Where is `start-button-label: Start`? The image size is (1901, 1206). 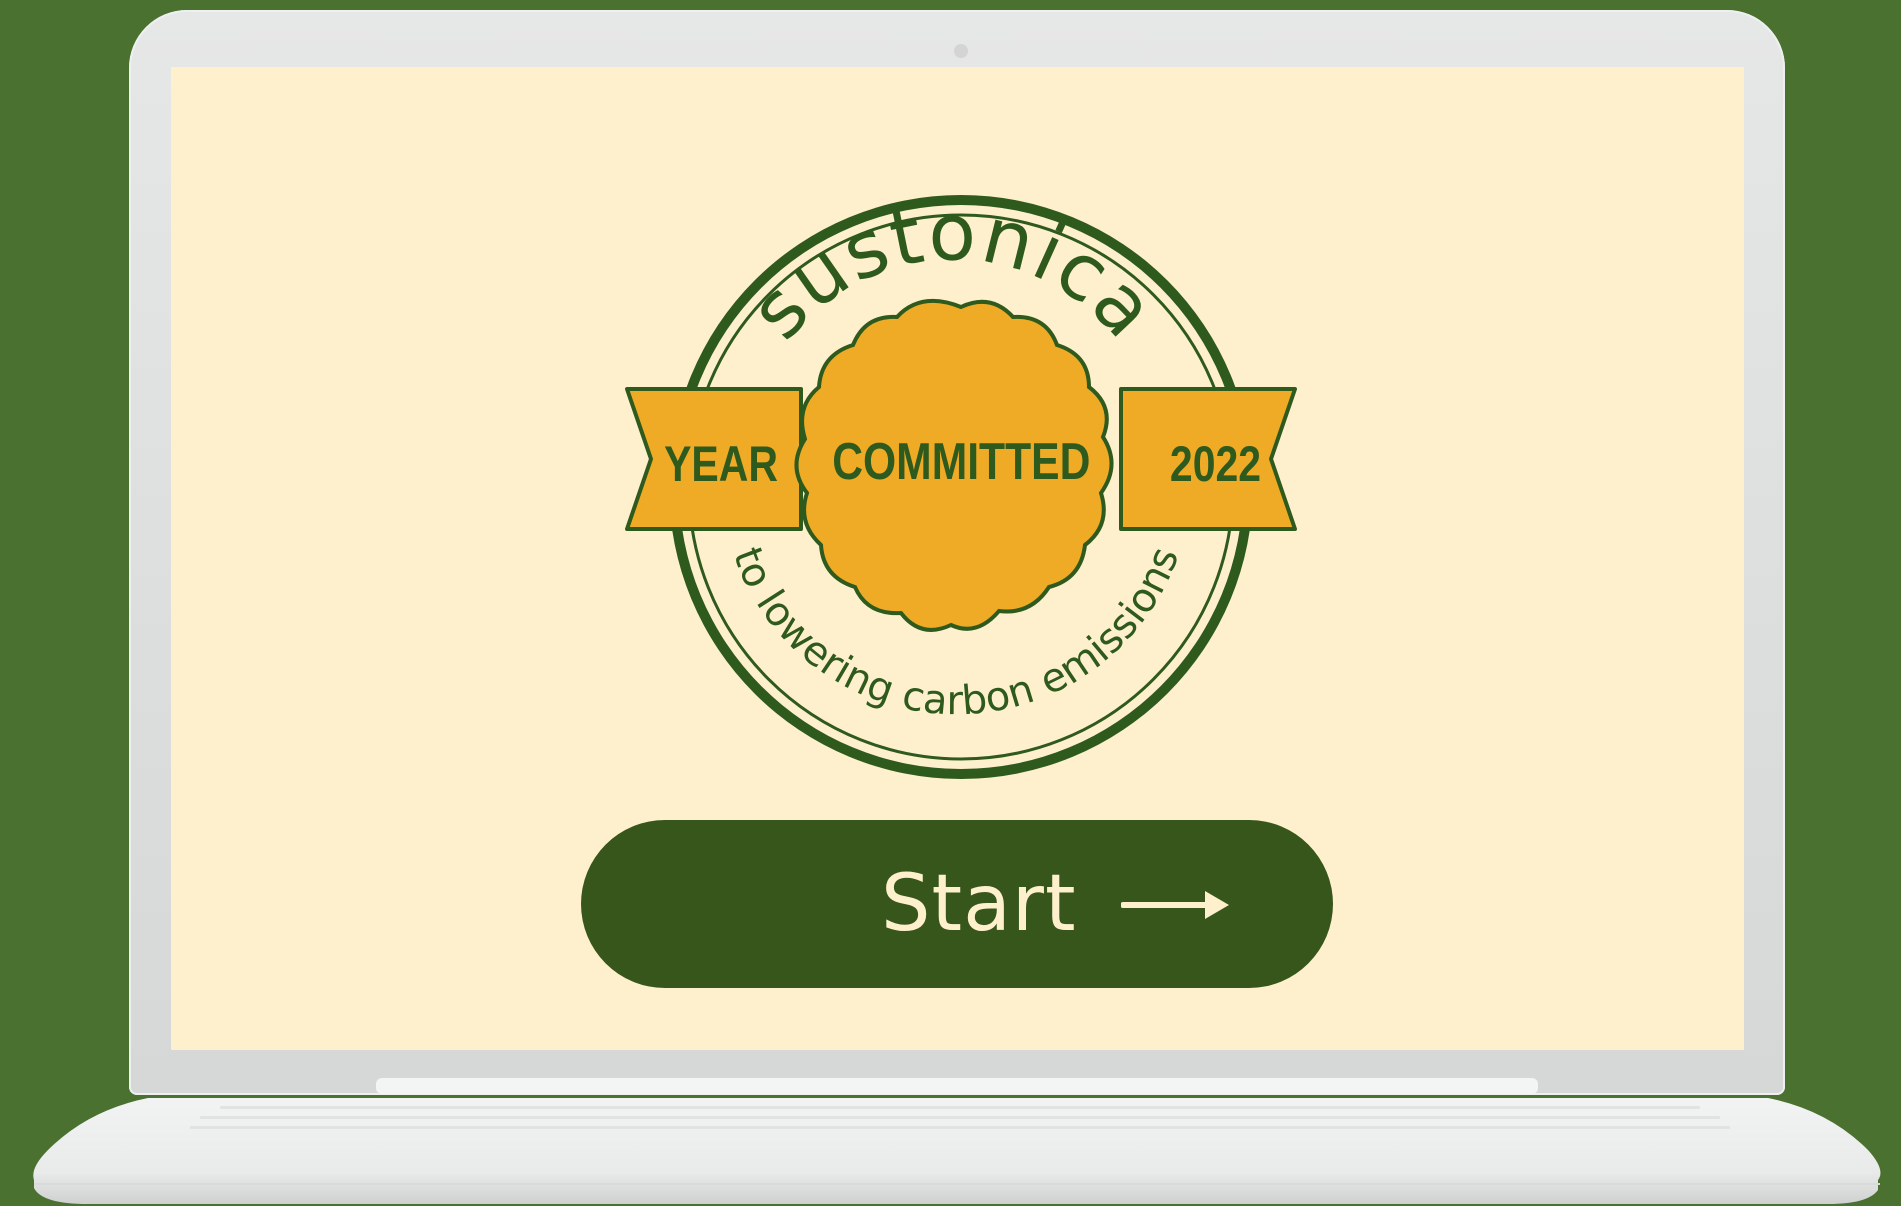 start-button-label: Start is located at coordinates (979, 904).